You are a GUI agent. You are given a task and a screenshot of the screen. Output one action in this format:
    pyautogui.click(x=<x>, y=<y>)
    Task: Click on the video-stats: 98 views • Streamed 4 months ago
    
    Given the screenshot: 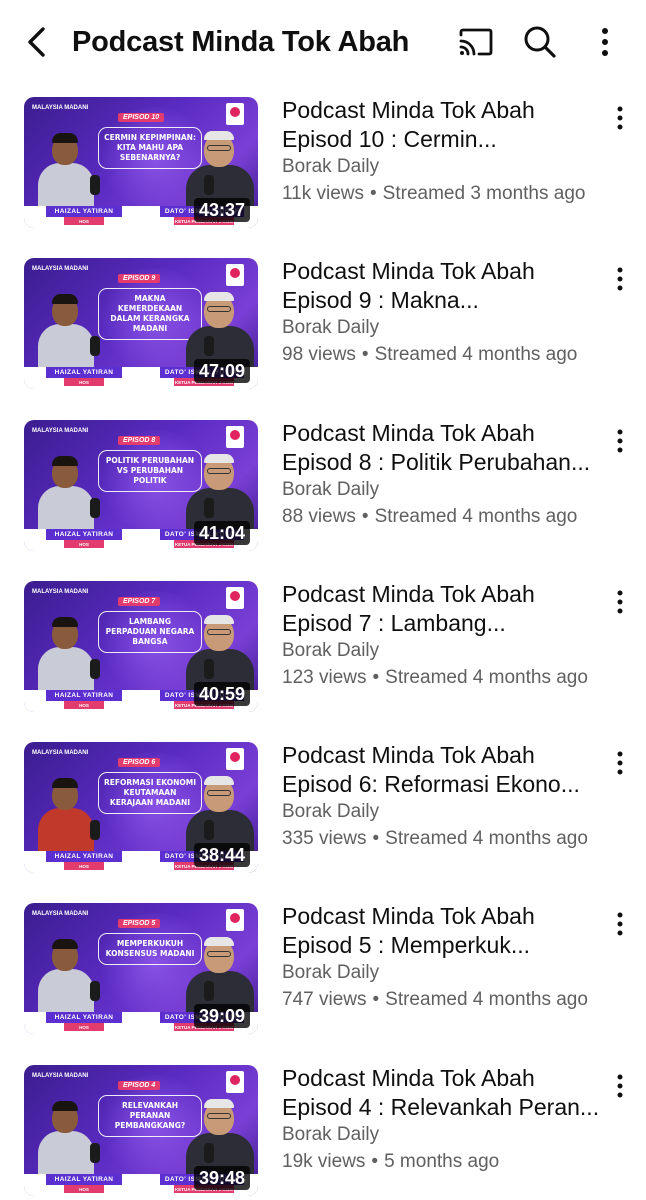 What is the action you would take?
    pyautogui.click(x=442, y=355)
    